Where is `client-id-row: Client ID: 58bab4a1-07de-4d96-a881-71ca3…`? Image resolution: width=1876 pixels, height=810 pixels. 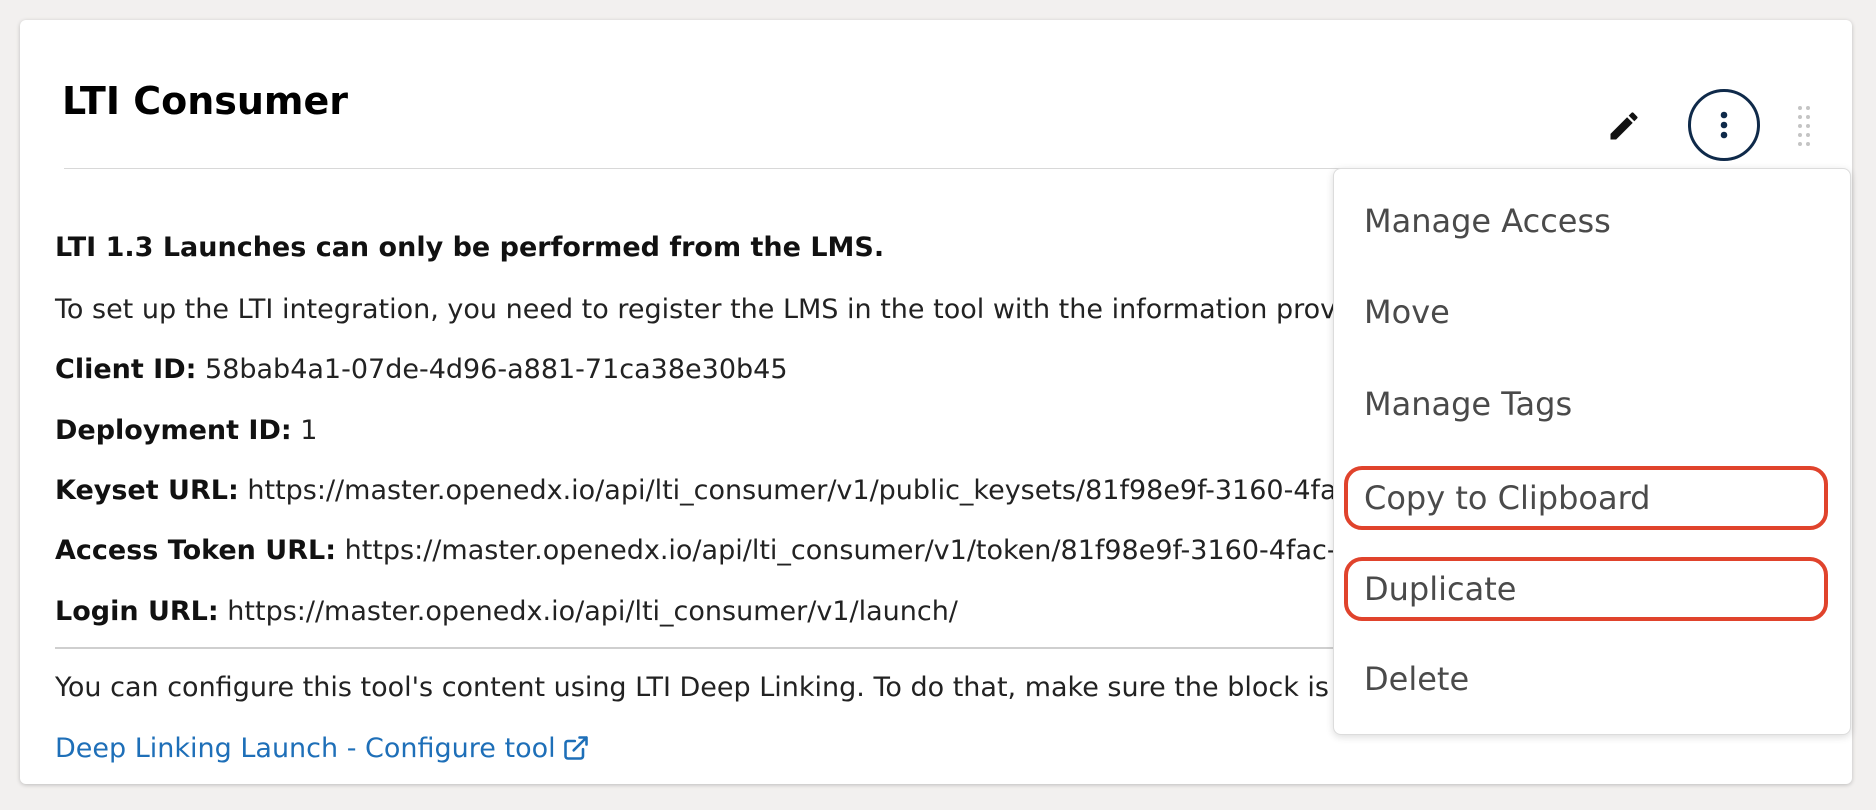 client-id-row: Client ID: 58bab4a1-07de-4d96-a881-71ca3… is located at coordinates (421, 369).